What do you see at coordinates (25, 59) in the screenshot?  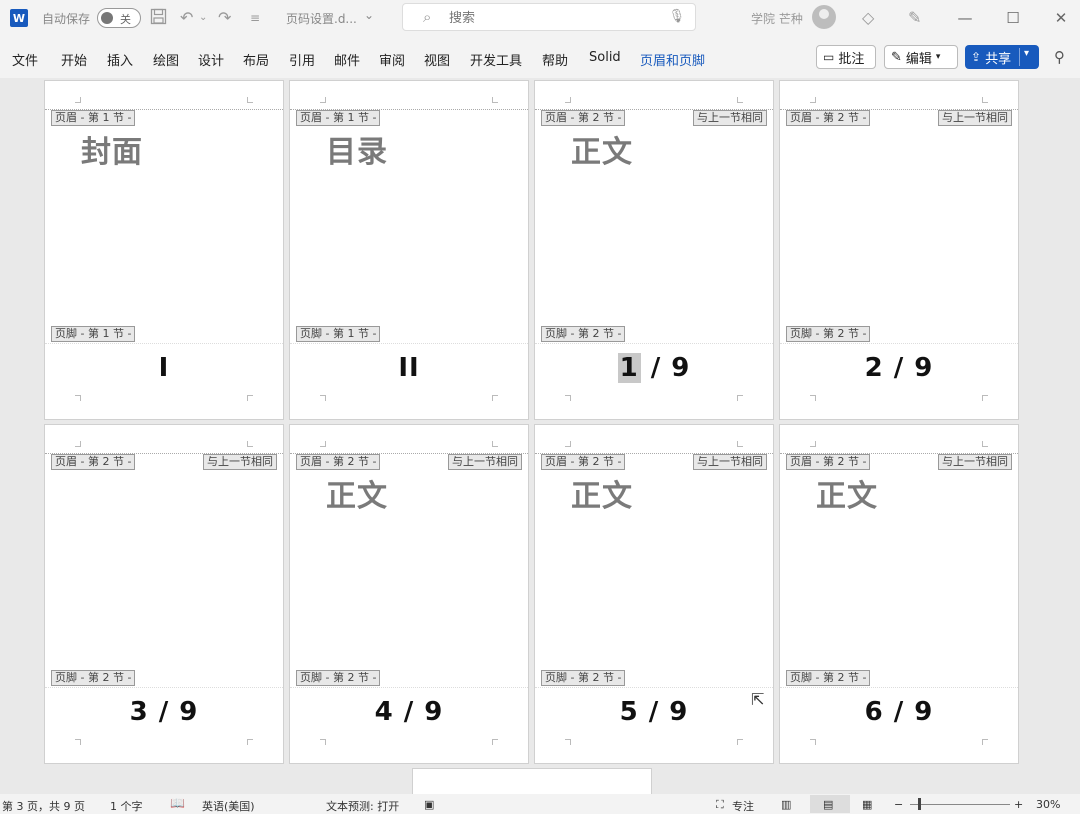 I see `tab-file: 文件` at bounding box center [25, 59].